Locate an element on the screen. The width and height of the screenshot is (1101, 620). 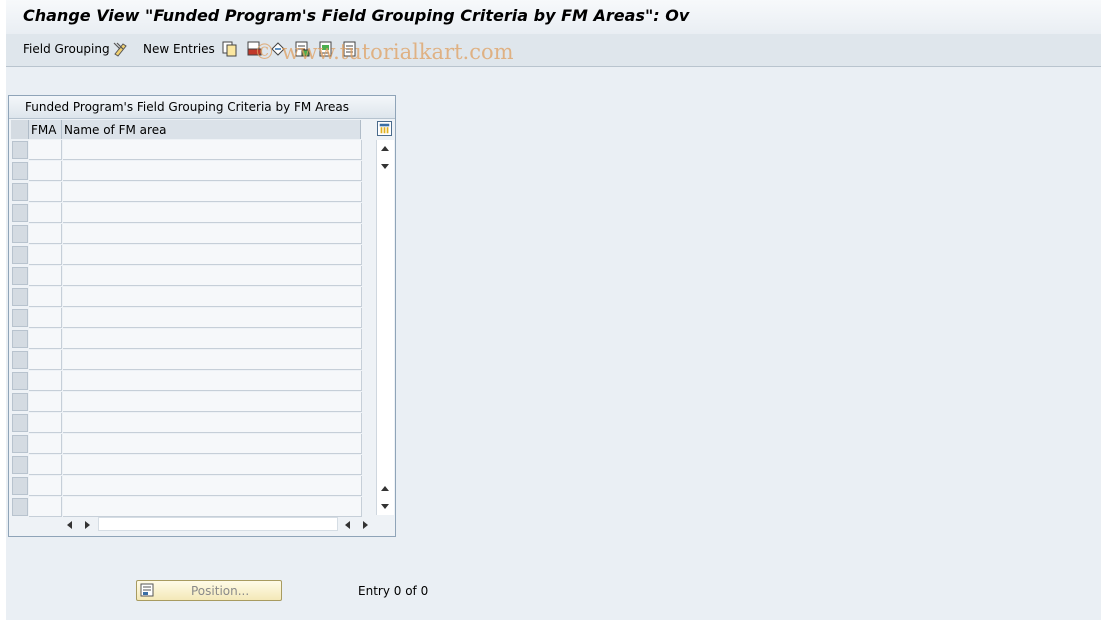
copy-icon is located at coordinates (230, 49).